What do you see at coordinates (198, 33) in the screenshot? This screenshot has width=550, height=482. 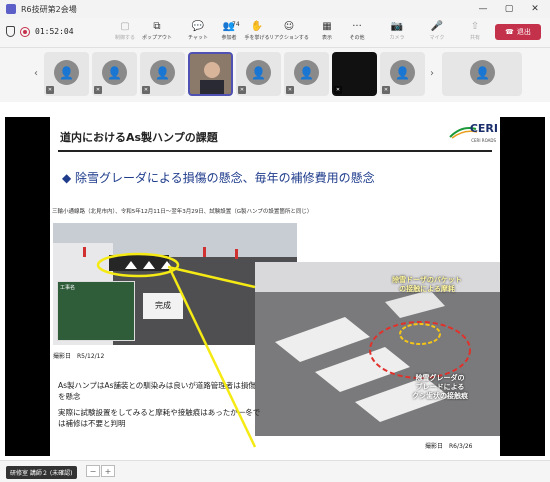 I see `chat-button: 💬 チャット` at bounding box center [198, 33].